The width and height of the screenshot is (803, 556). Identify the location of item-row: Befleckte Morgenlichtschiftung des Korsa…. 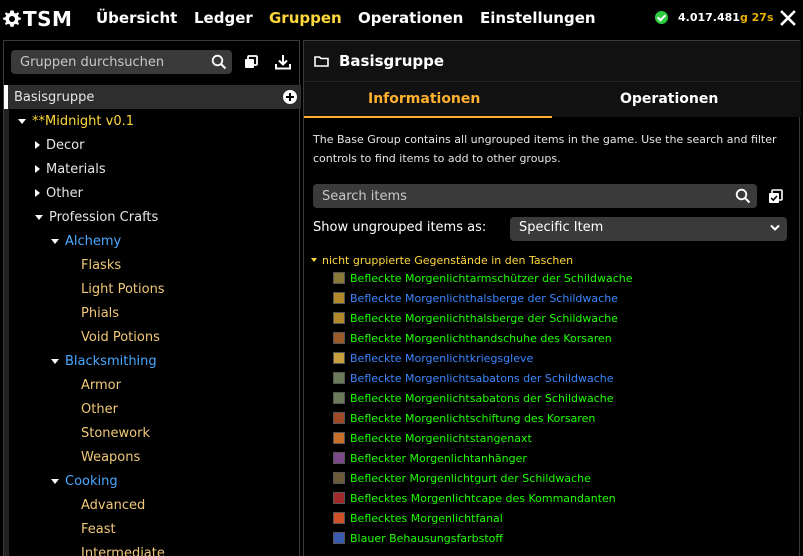
(464, 418).